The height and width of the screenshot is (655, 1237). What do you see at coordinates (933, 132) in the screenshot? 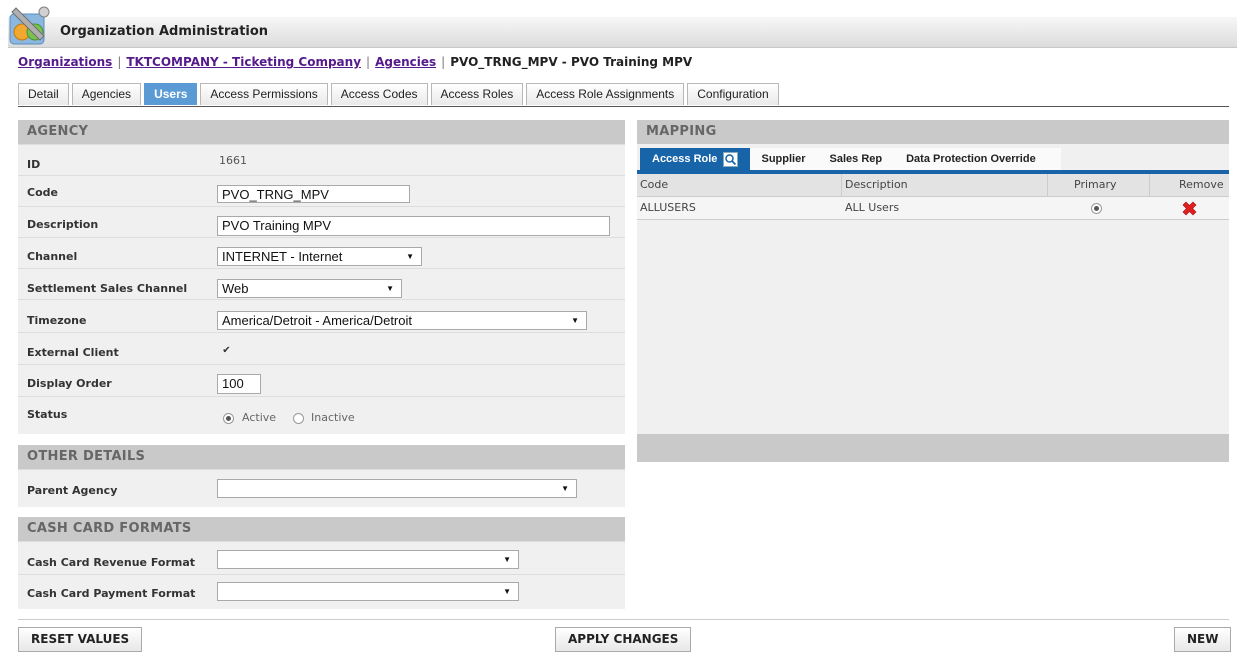
I see `mapping-header: MAPPING` at bounding box center [933, 132].